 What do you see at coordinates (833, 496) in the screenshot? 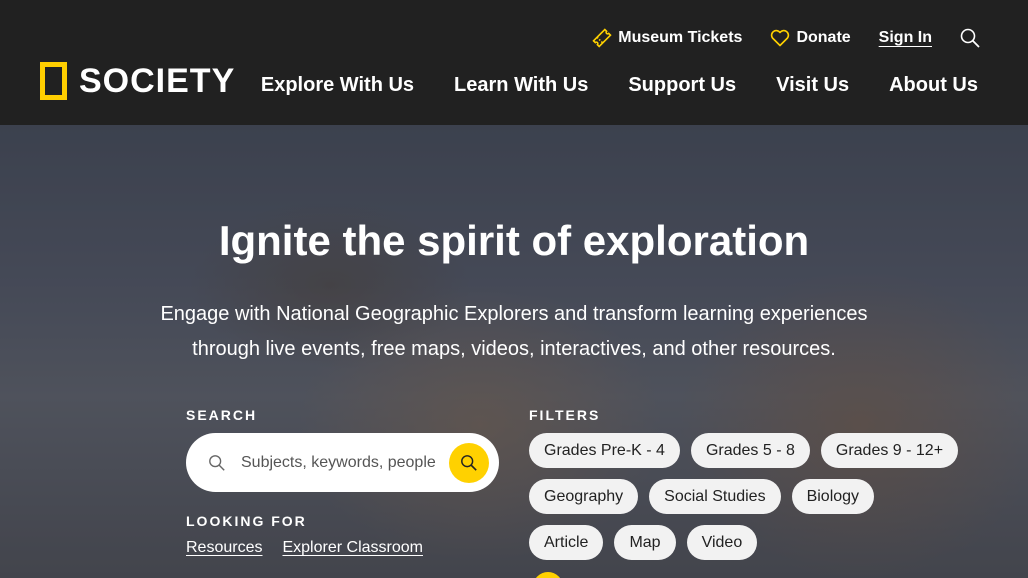
I see `filter-chip-biology: Biology` at bounding box center [833, 496].